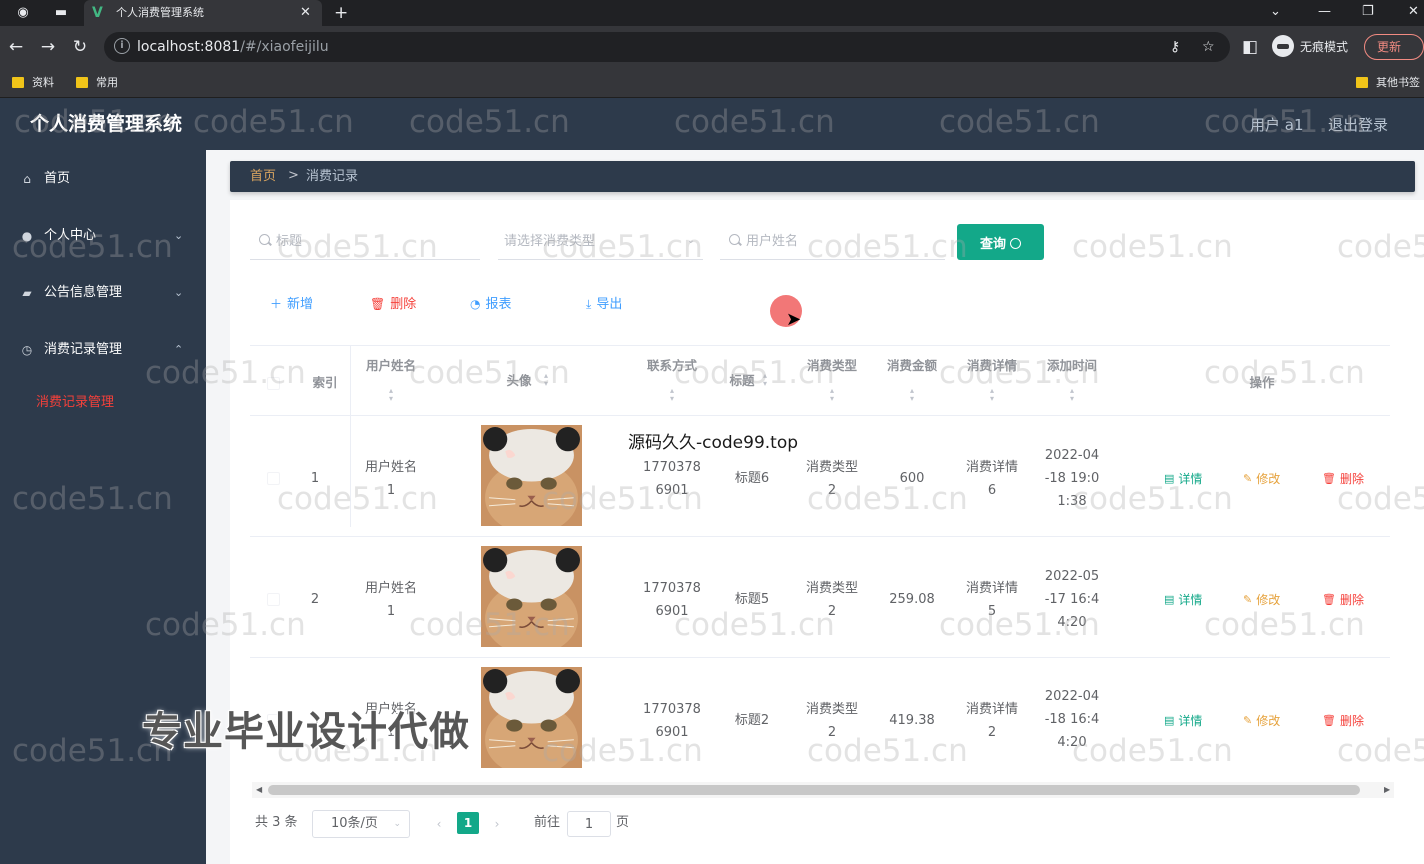 The height and width of the screenshot is (864, 1424). What do you see at coordinates (992, 366) in the screenshot?
I see `column-header-detail: 消费详情` at bounding box center [992, 366].